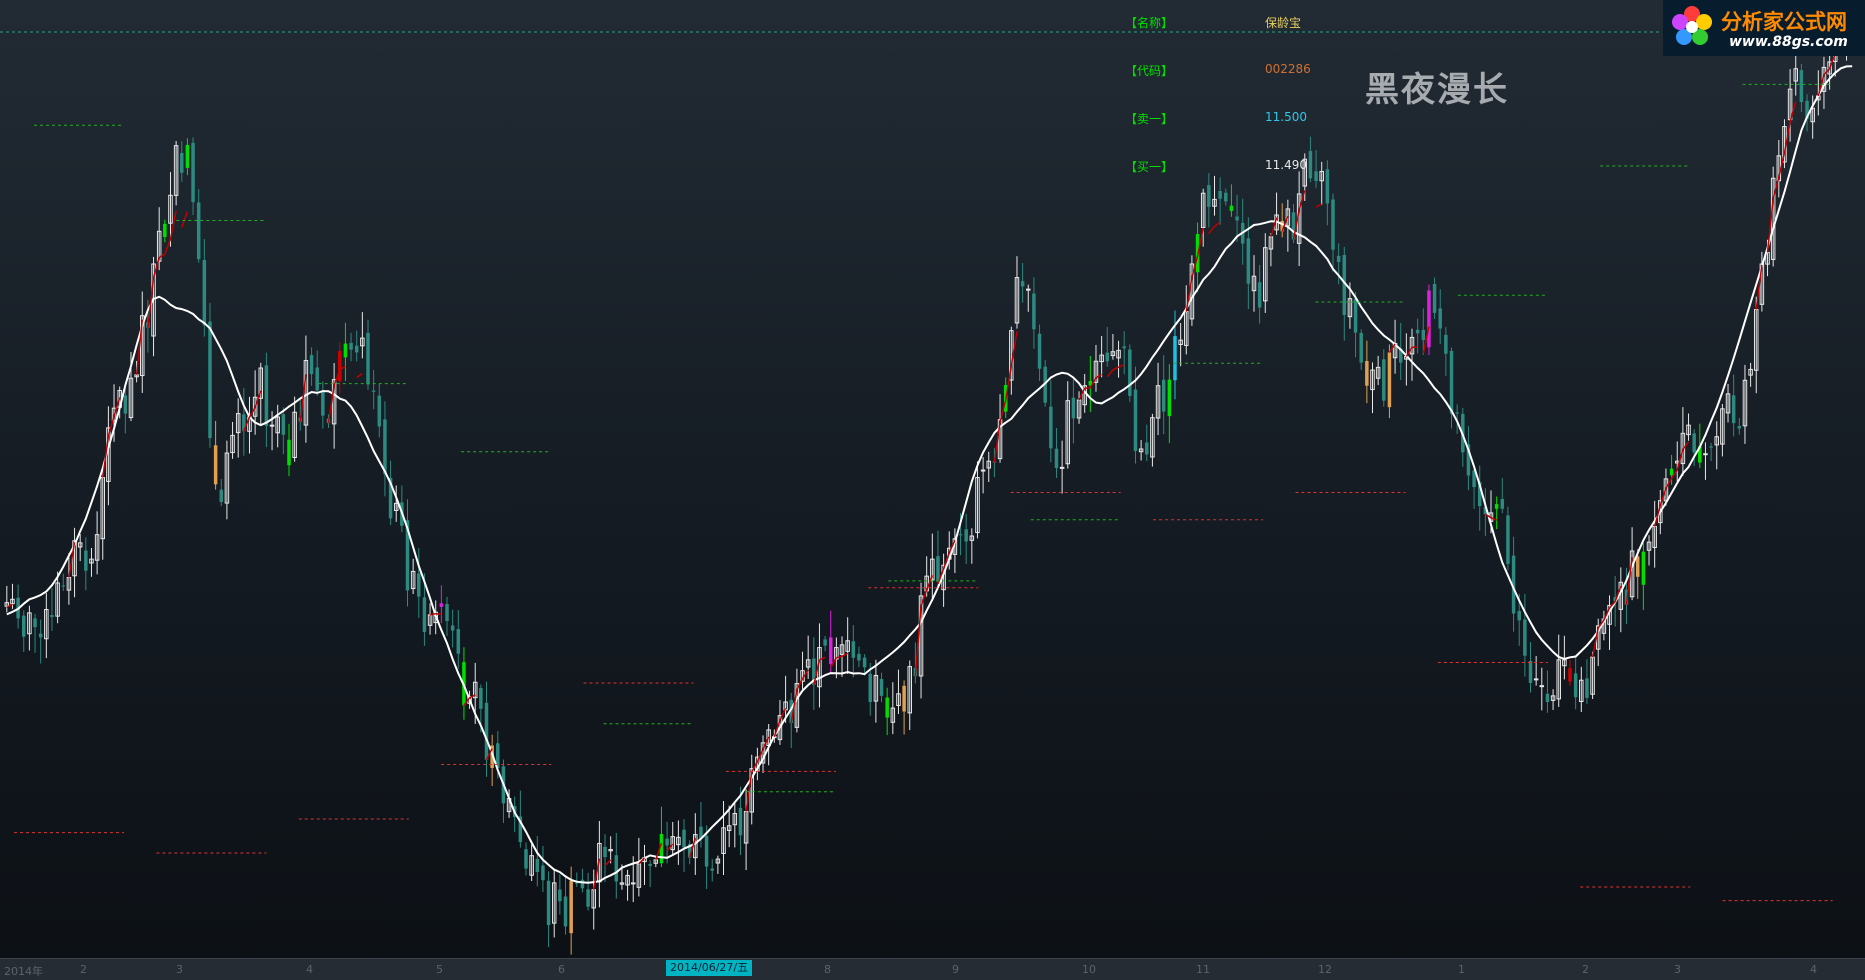 Image resolution: width=1865 pixels, height=980 pixels. I want to click on time-label-5: 6, so click(561, 969).